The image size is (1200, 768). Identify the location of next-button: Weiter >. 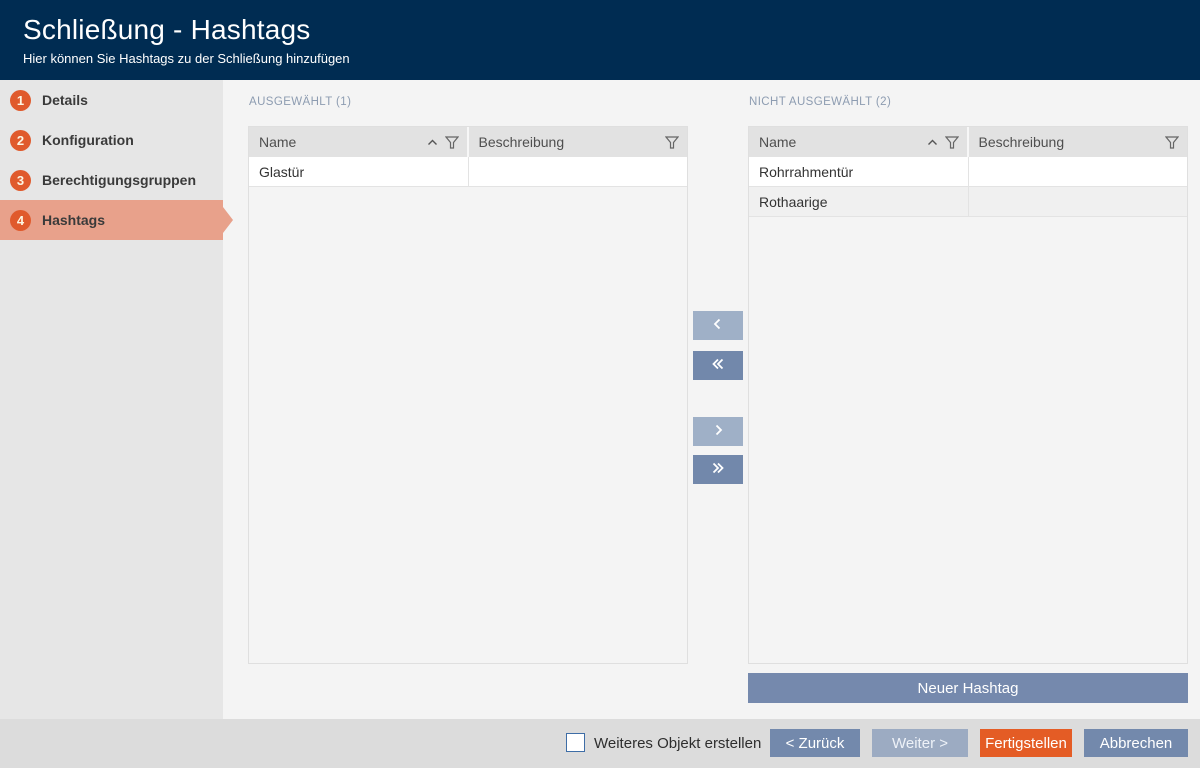
(920, 743).